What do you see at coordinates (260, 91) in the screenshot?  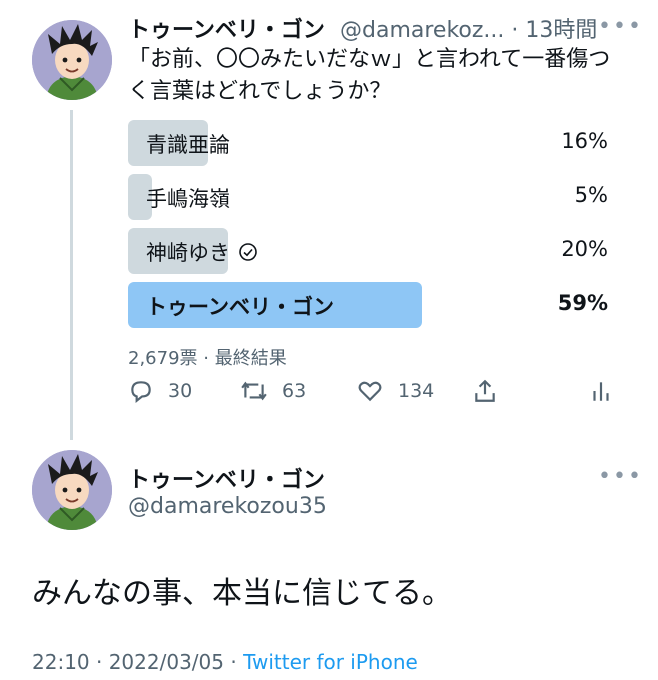 I see `tweet-text-line: く言葉はどれでしょうか？` at bounding box center [260, 91].